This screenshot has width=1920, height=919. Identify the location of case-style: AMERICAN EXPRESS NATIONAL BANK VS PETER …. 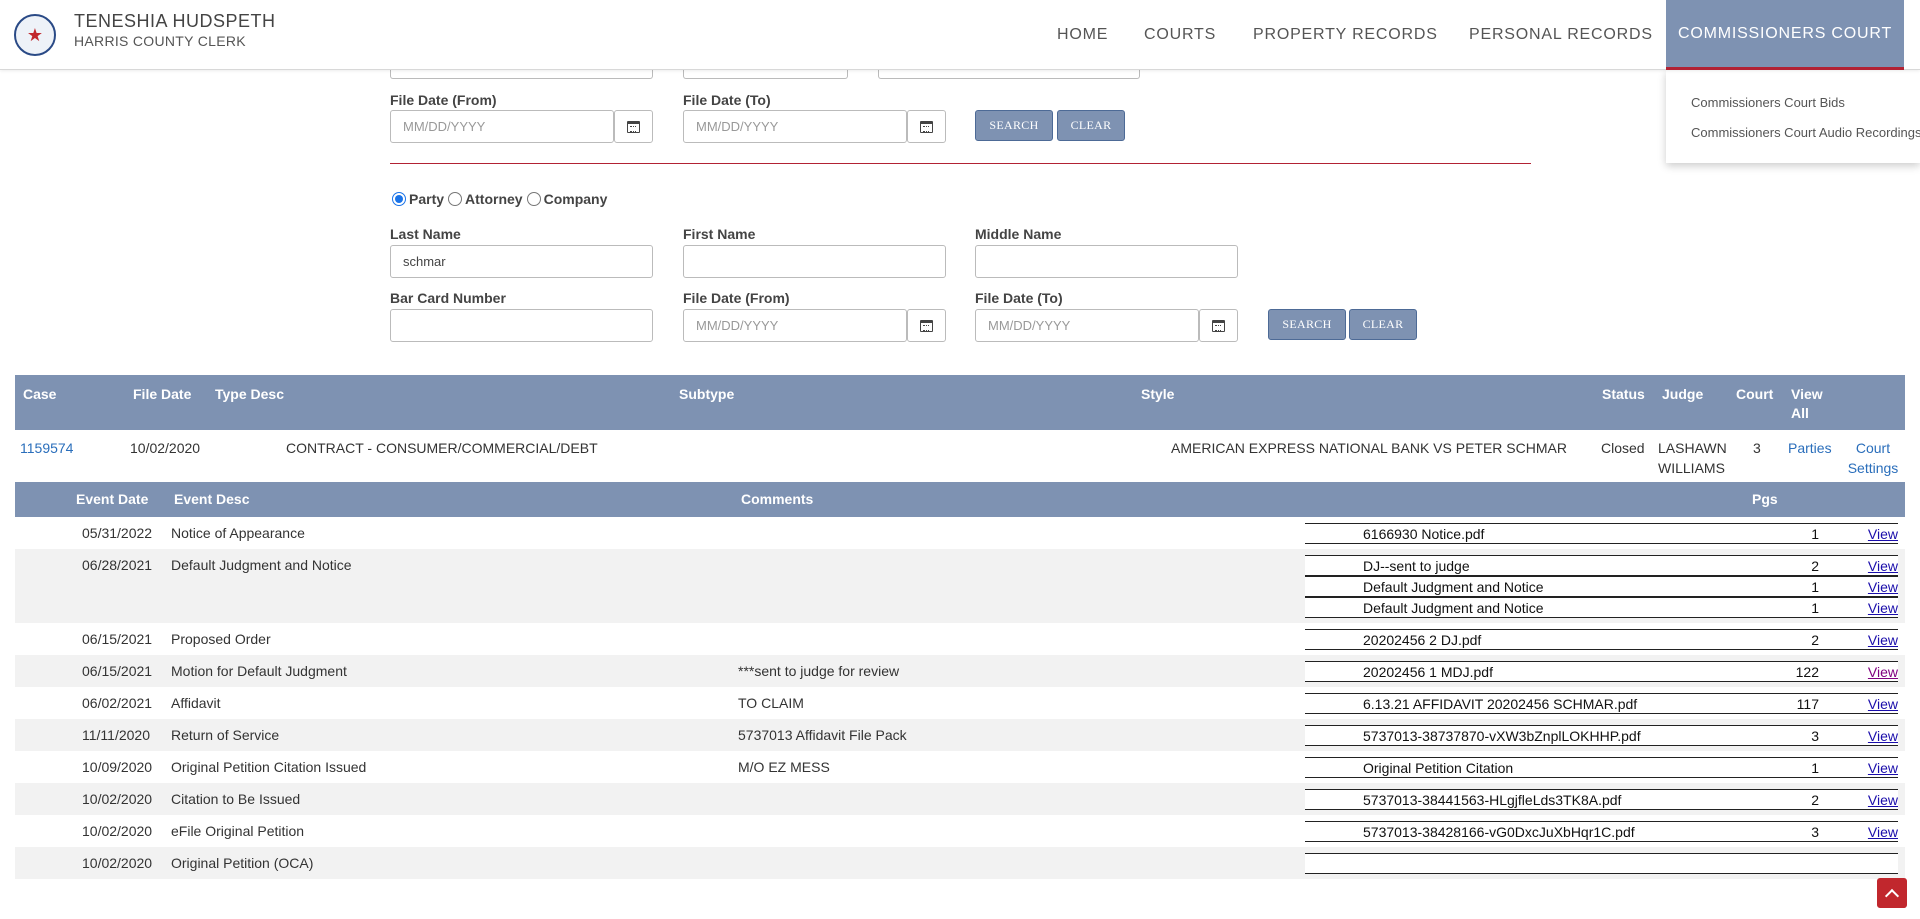
(1369, 448).